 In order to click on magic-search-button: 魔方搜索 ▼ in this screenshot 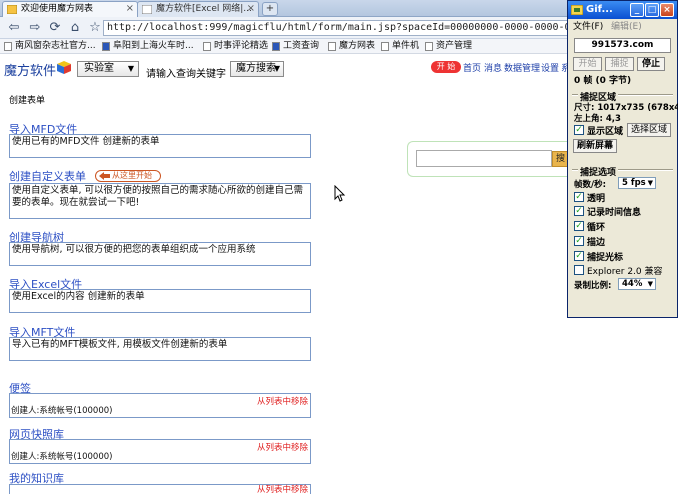, I will do `click(257, 69)`.